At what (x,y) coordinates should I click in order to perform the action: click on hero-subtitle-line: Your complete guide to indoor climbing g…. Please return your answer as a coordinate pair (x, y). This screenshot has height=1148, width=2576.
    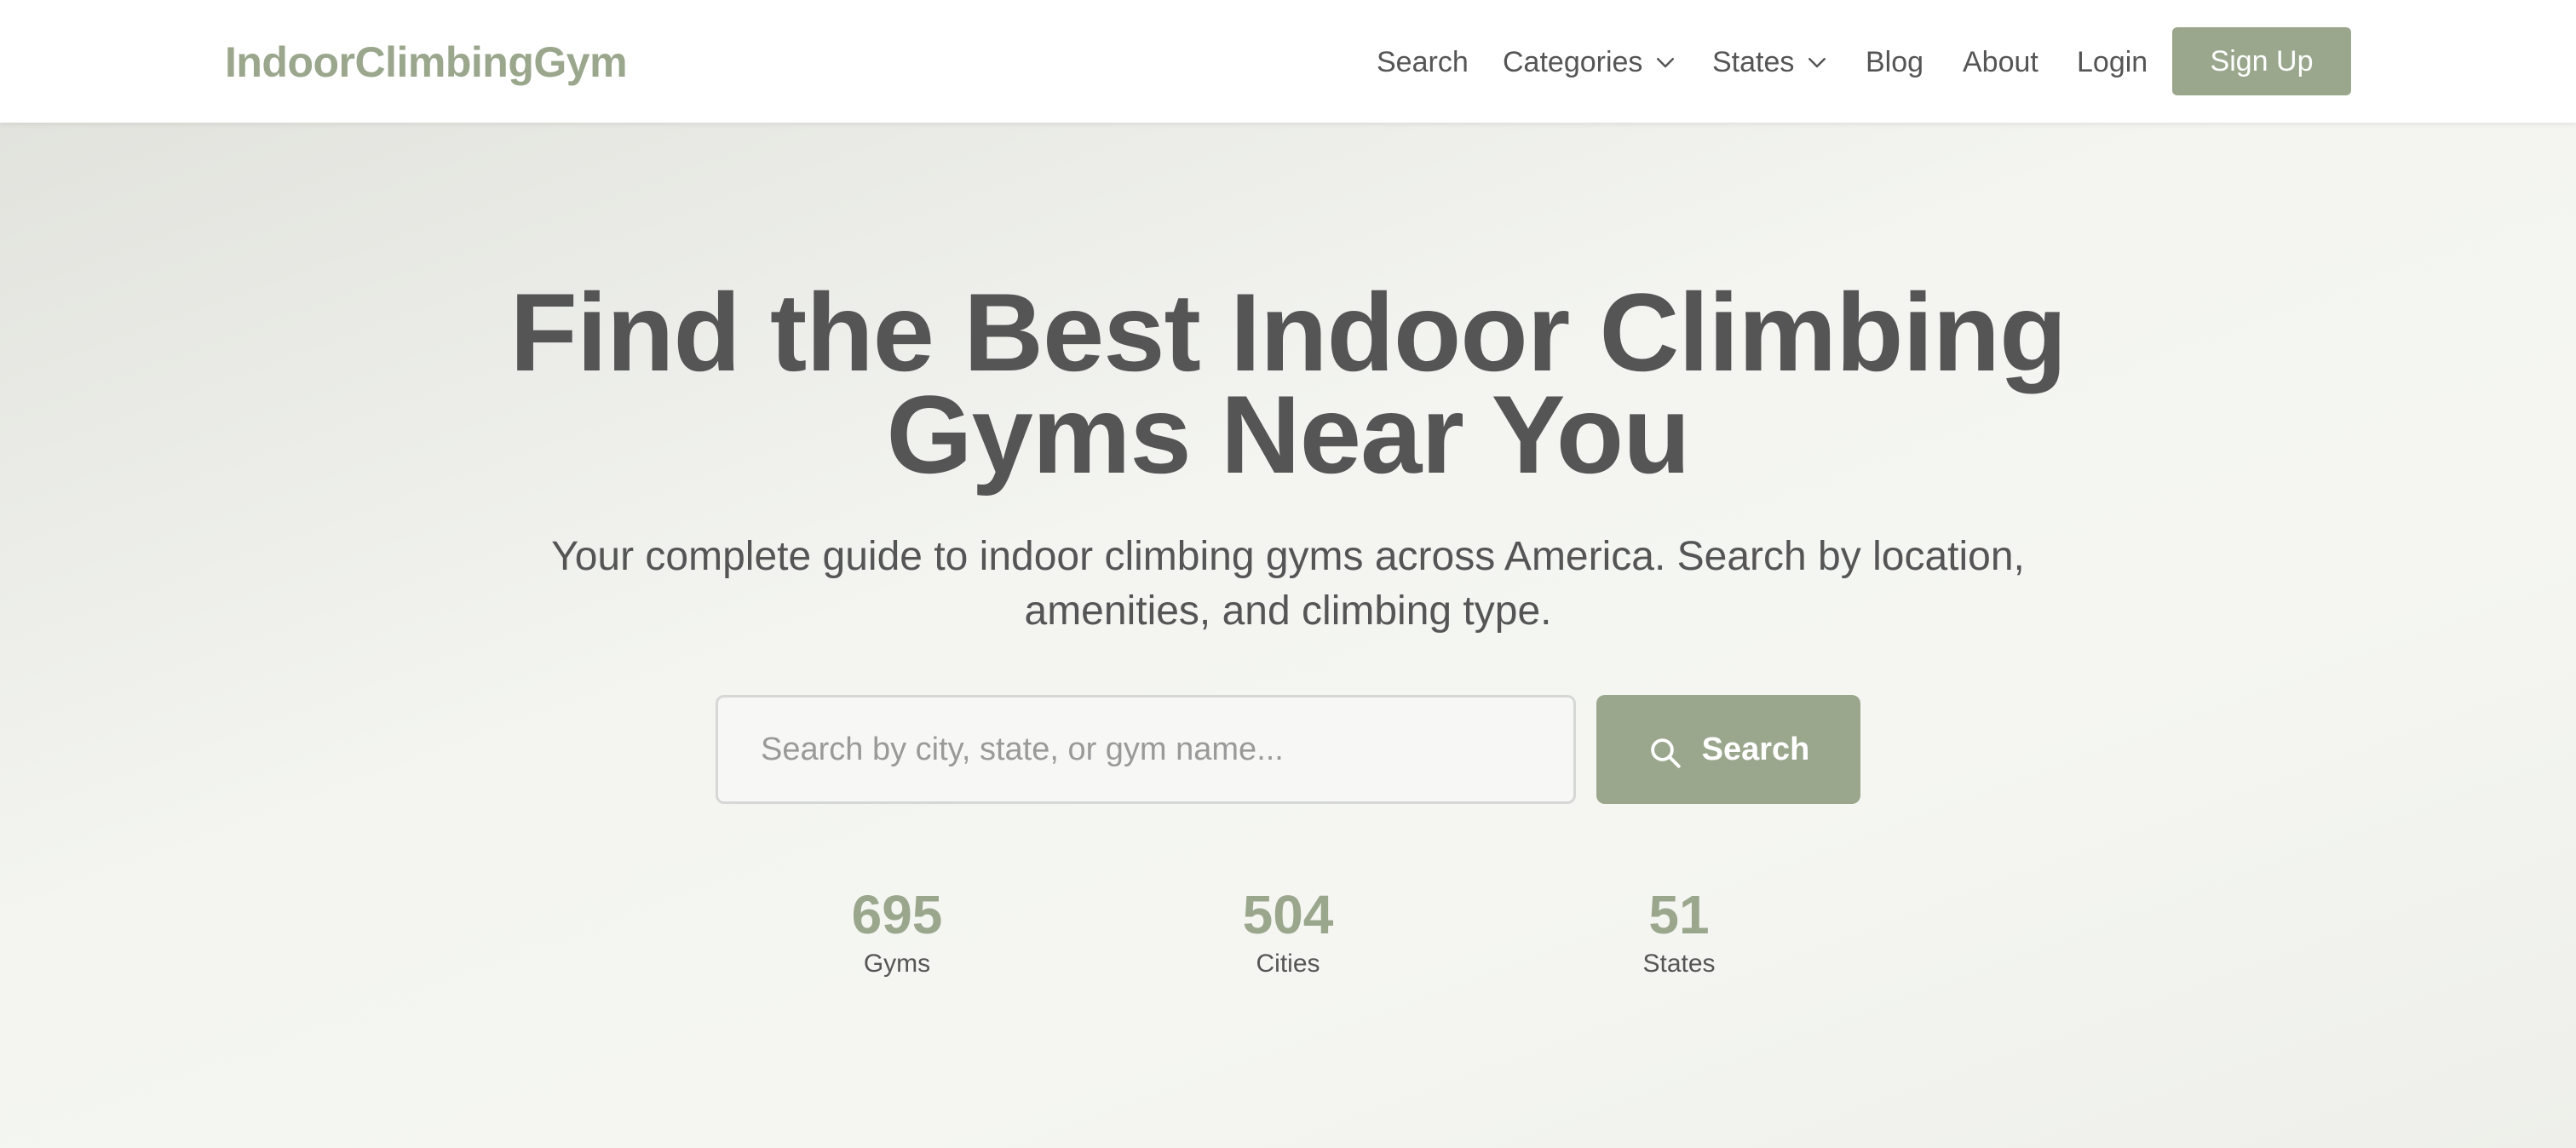
    Looking at the image, I should click on (1288, 556).